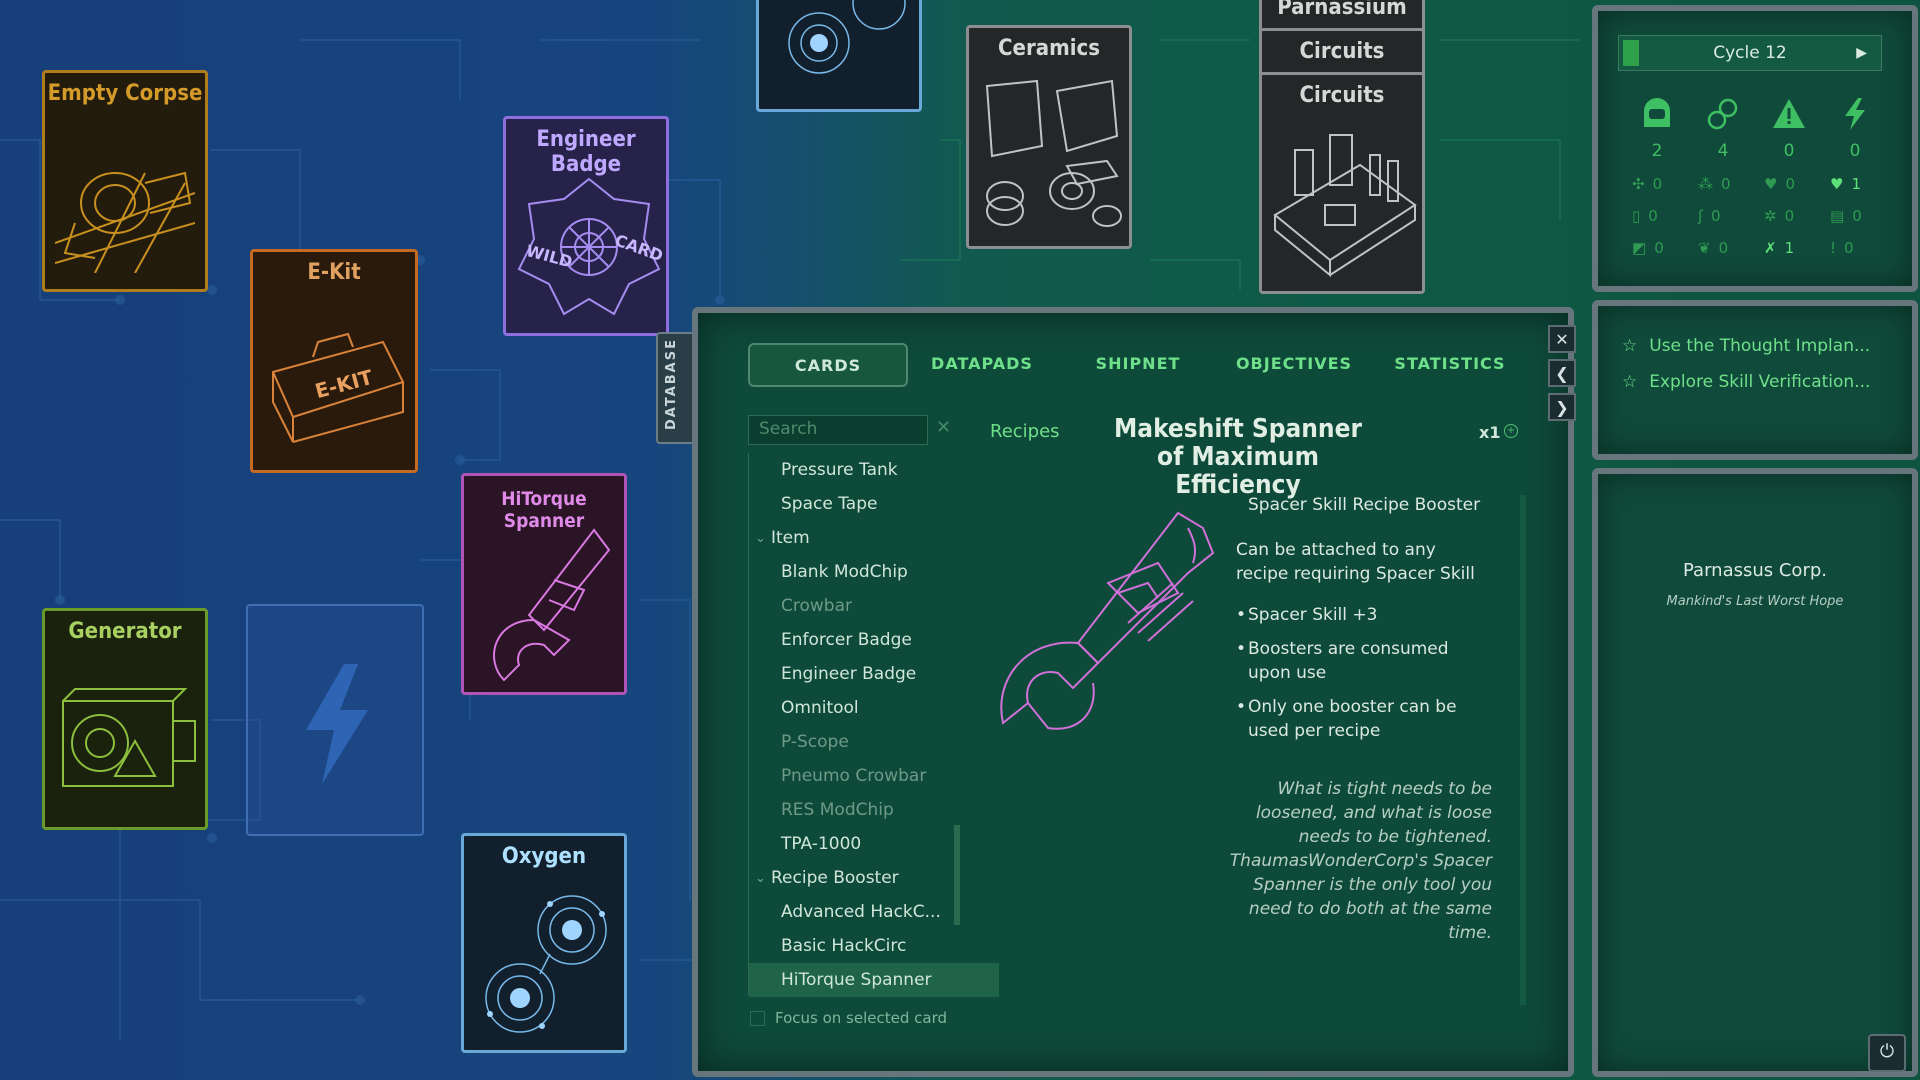 This screenshot has height=1080, width=1920. I want to click on info-icon: +, so click(1511, 431).